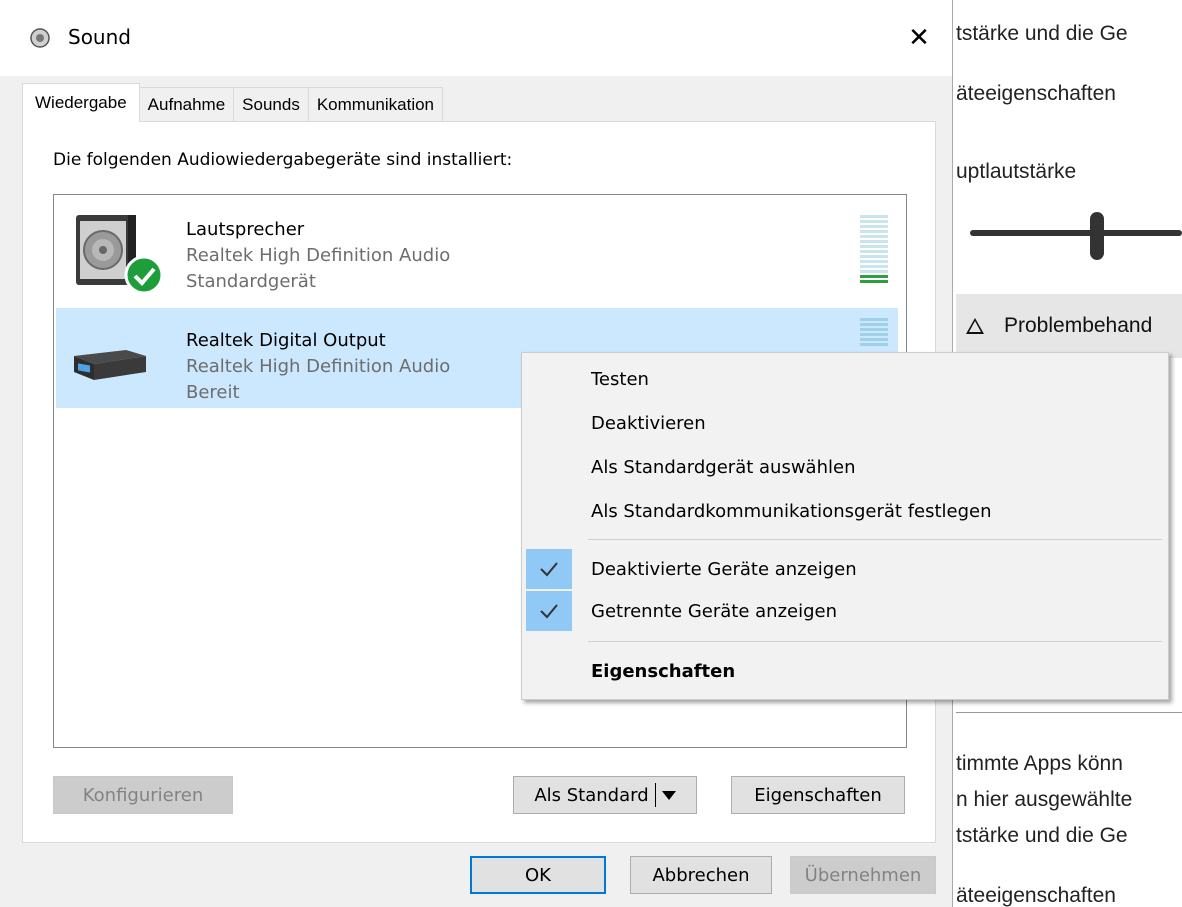 This screenshot has width=1182, height=907. I want to click on close-button: ✕, so click(919, 38).